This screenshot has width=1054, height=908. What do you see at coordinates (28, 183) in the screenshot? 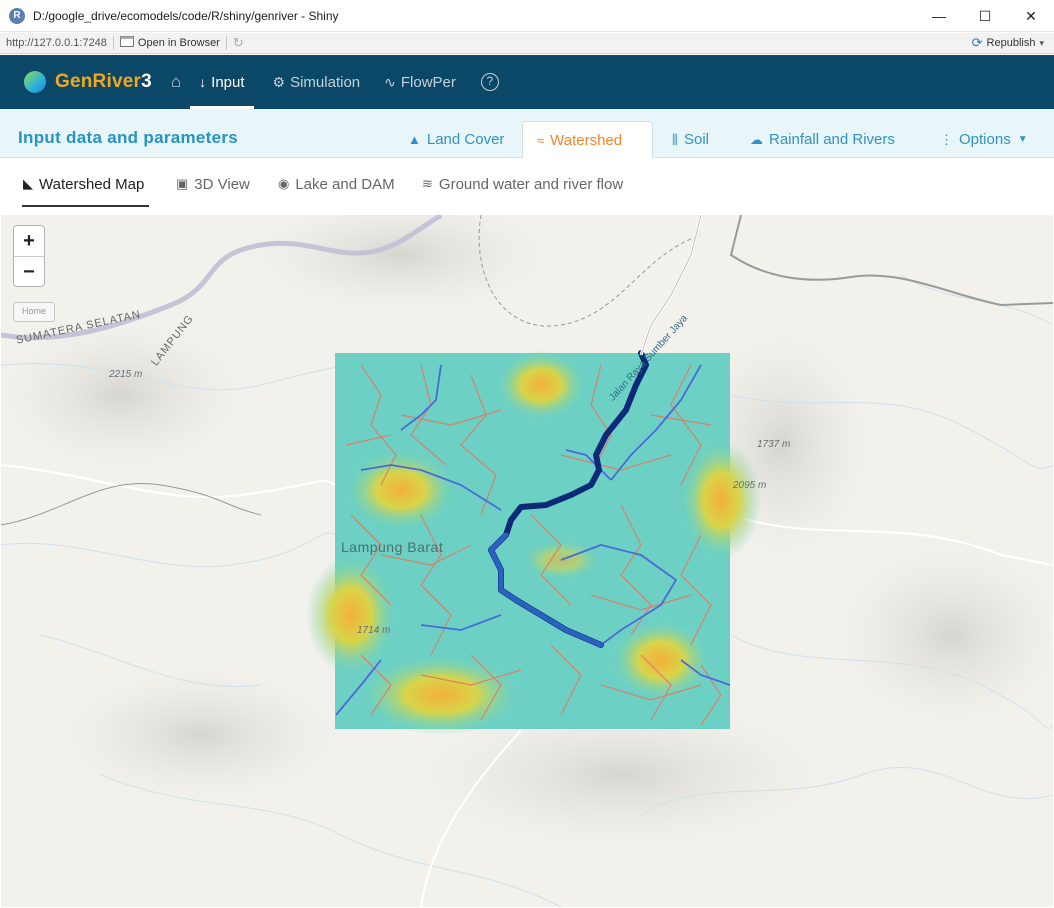
I see `mountain-icon: ◣` at bounding box center [28, 183].